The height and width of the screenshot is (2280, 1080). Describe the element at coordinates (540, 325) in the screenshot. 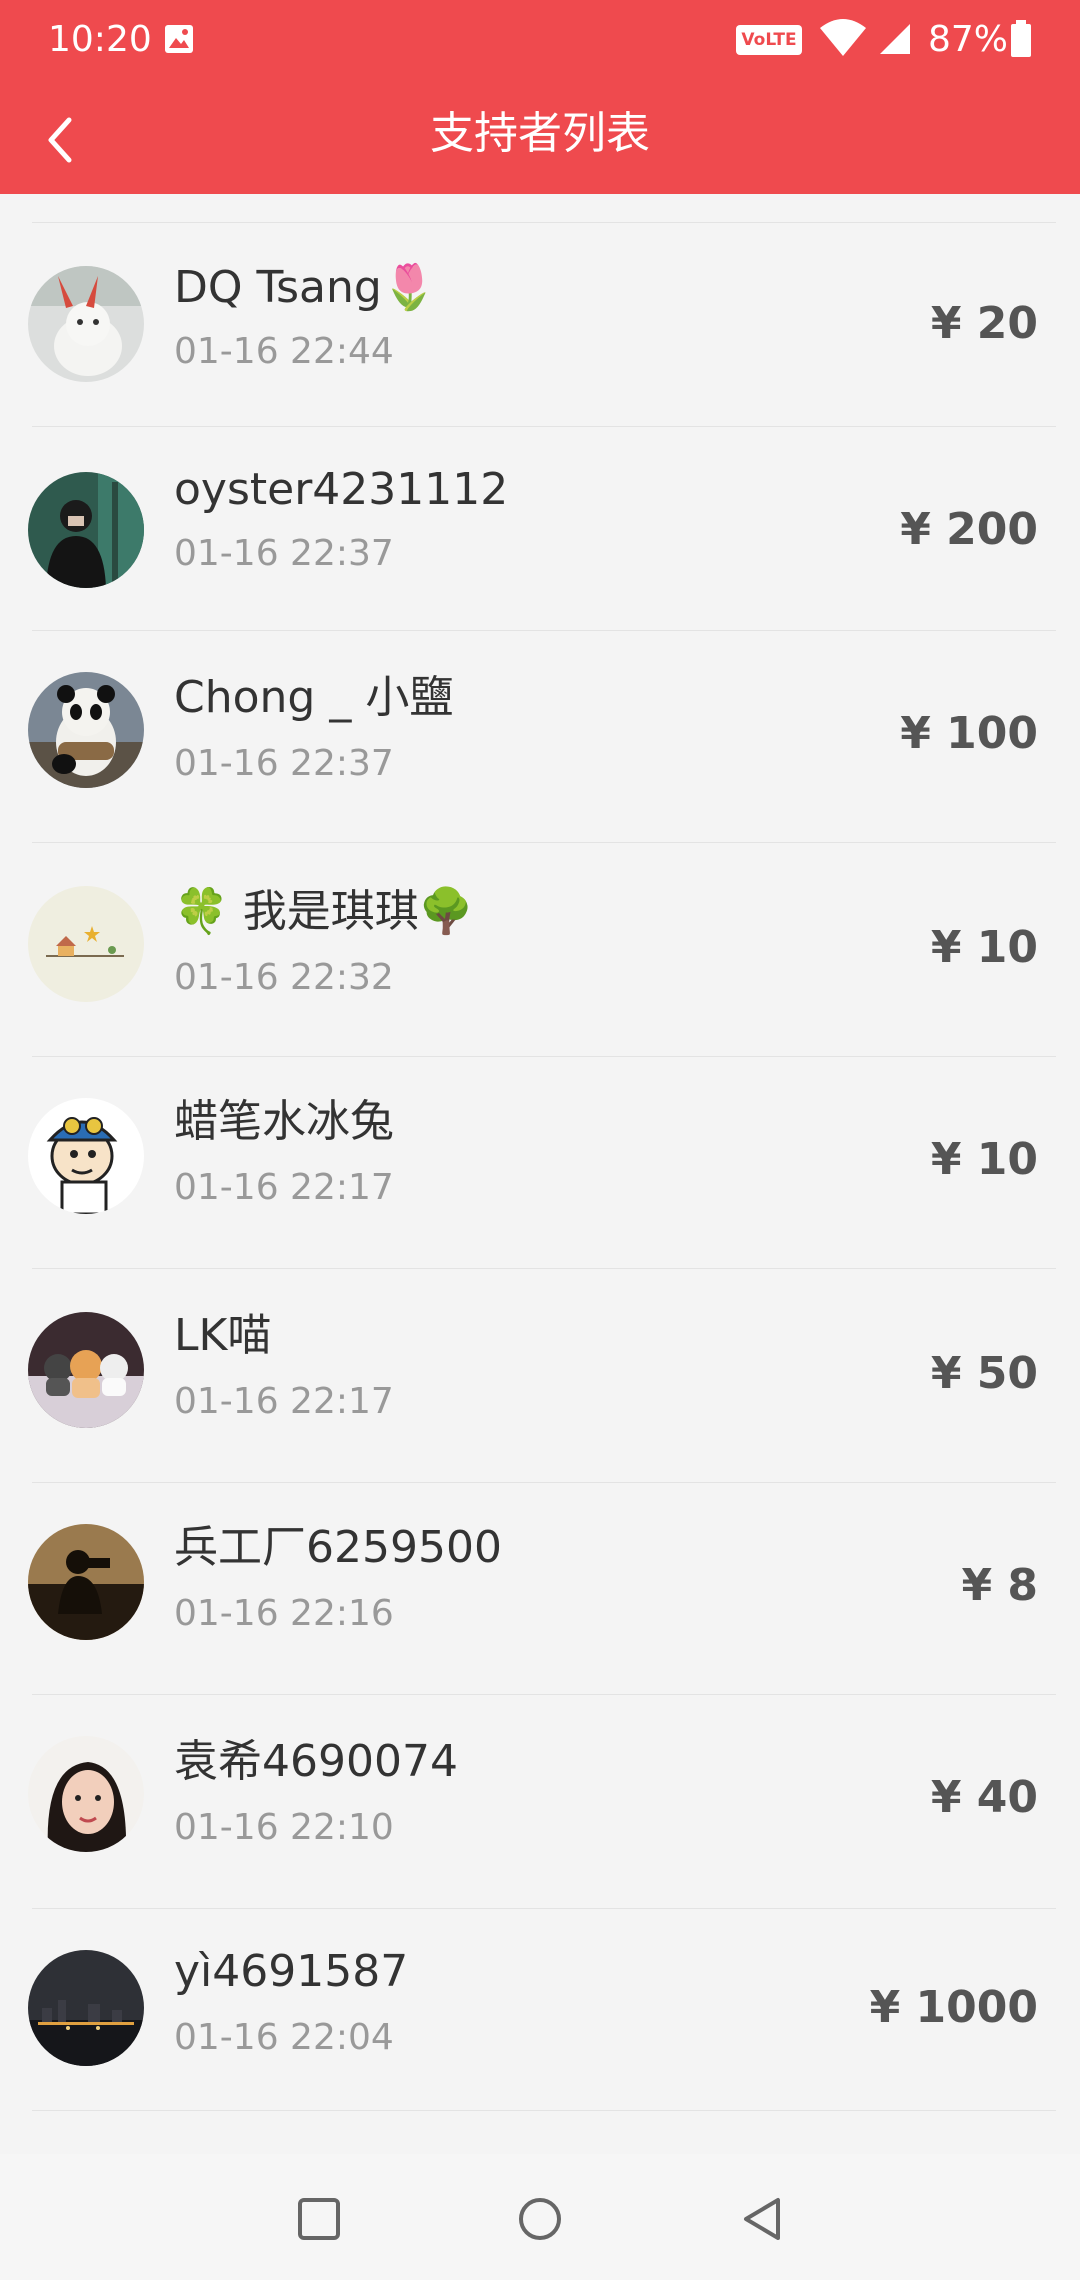

I see `supporter-row: DQ Tsang🌷 01-16 22:44 ¥ 20` at that location.